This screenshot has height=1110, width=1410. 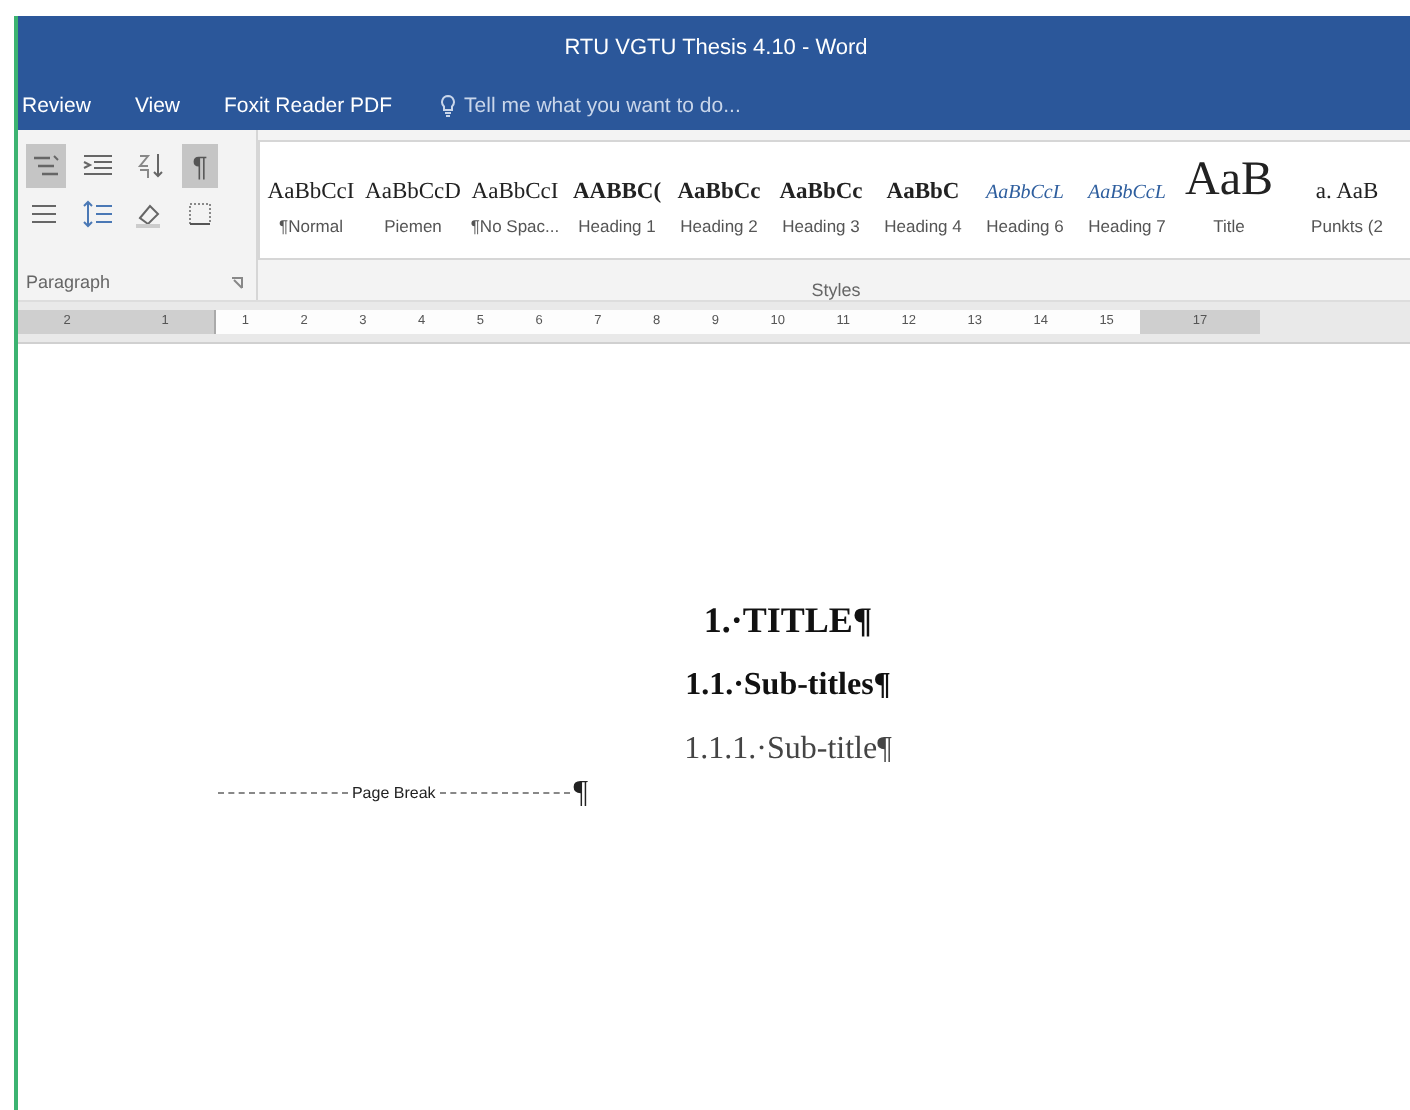 I want to click on style-item: AaBbCcL Heading 6, so click(x=1025, y=200).